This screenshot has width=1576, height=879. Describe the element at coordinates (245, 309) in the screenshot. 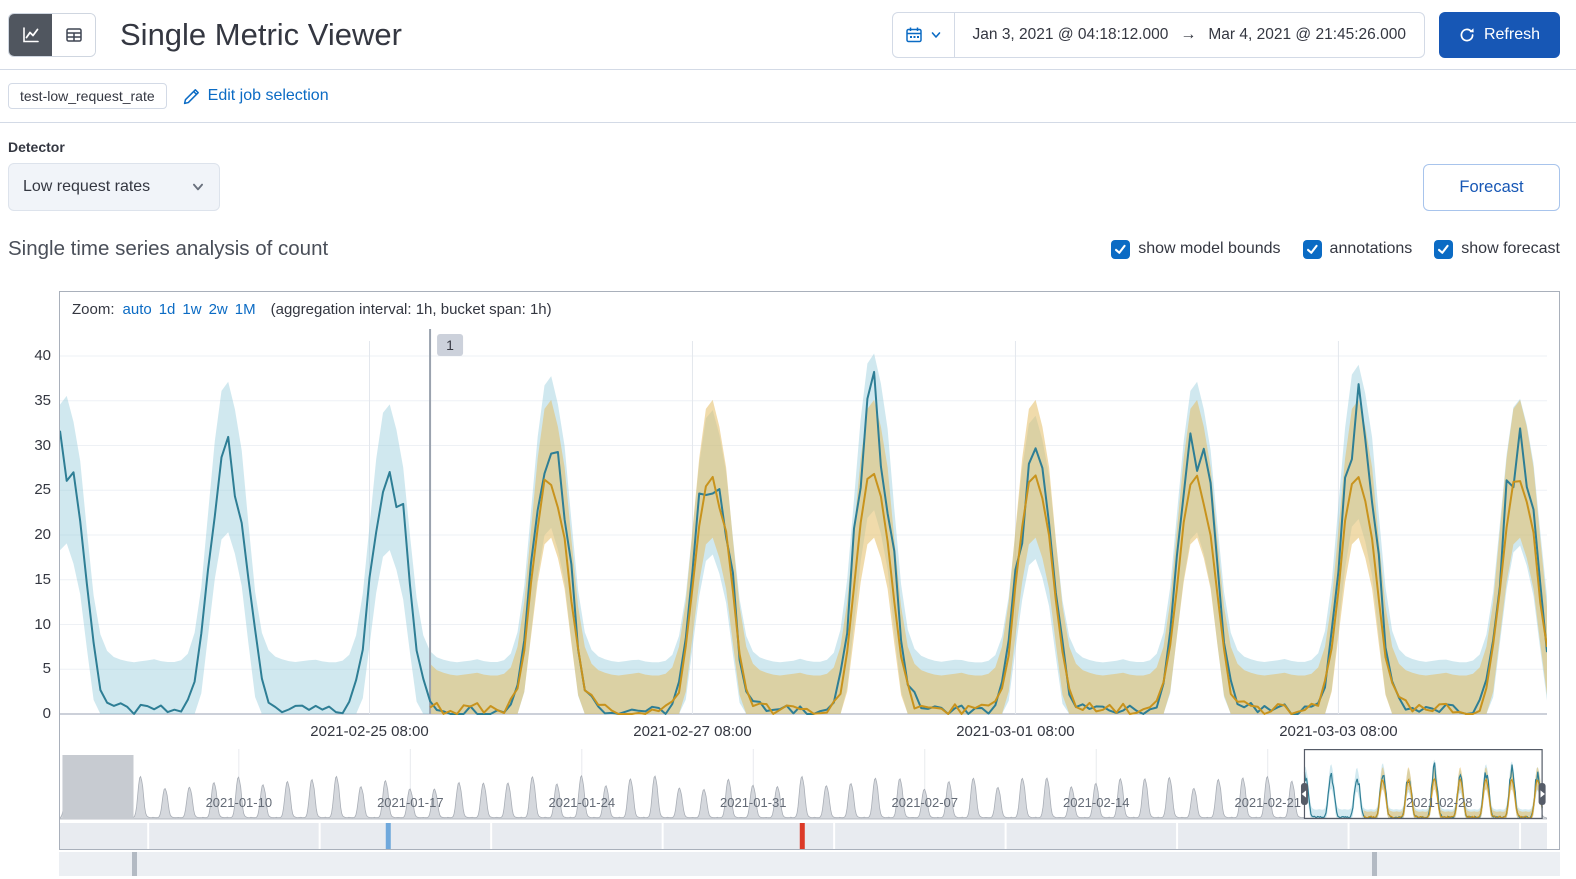

I see `zoom-link-1M: 1M` at that location.